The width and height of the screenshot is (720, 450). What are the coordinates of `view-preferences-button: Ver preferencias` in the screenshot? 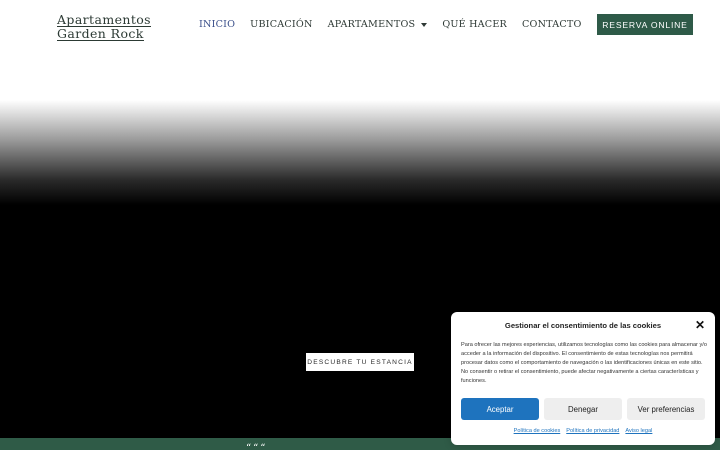 It's located at (666, 409).